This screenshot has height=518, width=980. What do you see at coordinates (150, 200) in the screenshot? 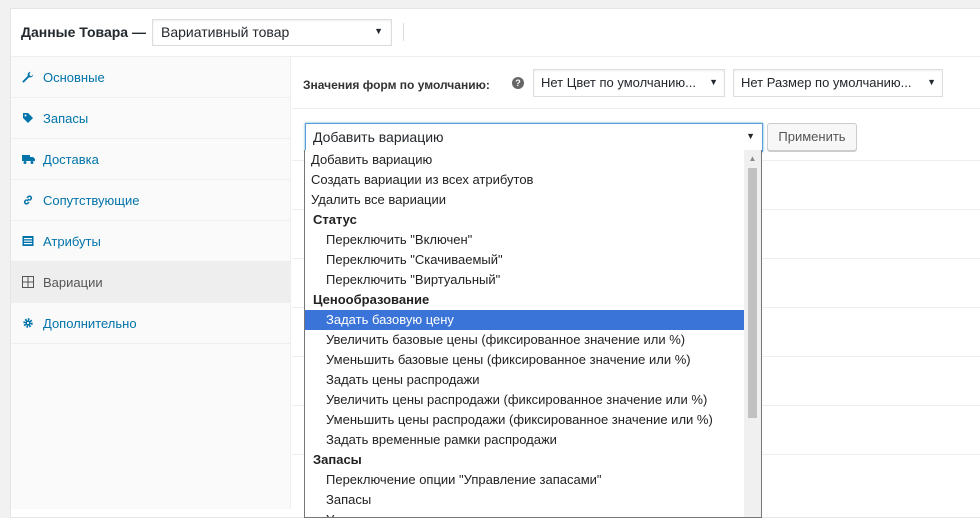
I see `tab-linked-products: Сопутствующие` at bounding box center [150, 200].